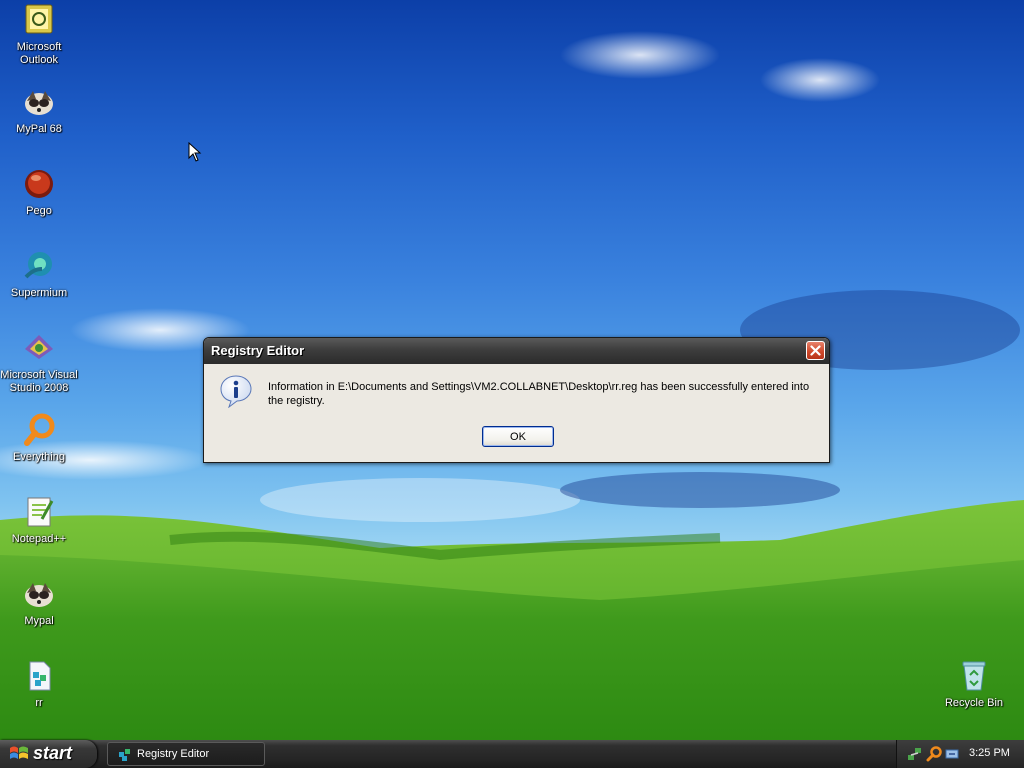  What do you see at coordinates (39, 53) in the screenshot?
I see `desktop-icon-label: Microsoft Outlook` at bounding box center [39, 53].